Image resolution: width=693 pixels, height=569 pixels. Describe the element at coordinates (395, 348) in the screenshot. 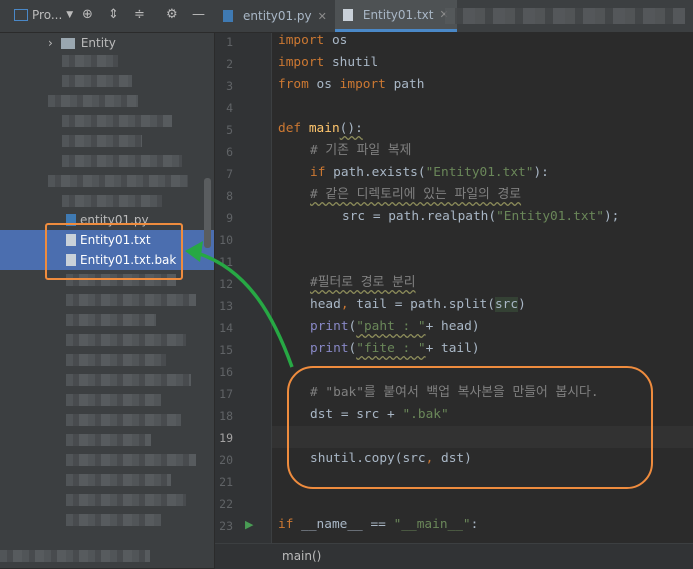

I see `code-line: print("fite : "+ tail)` at that location.